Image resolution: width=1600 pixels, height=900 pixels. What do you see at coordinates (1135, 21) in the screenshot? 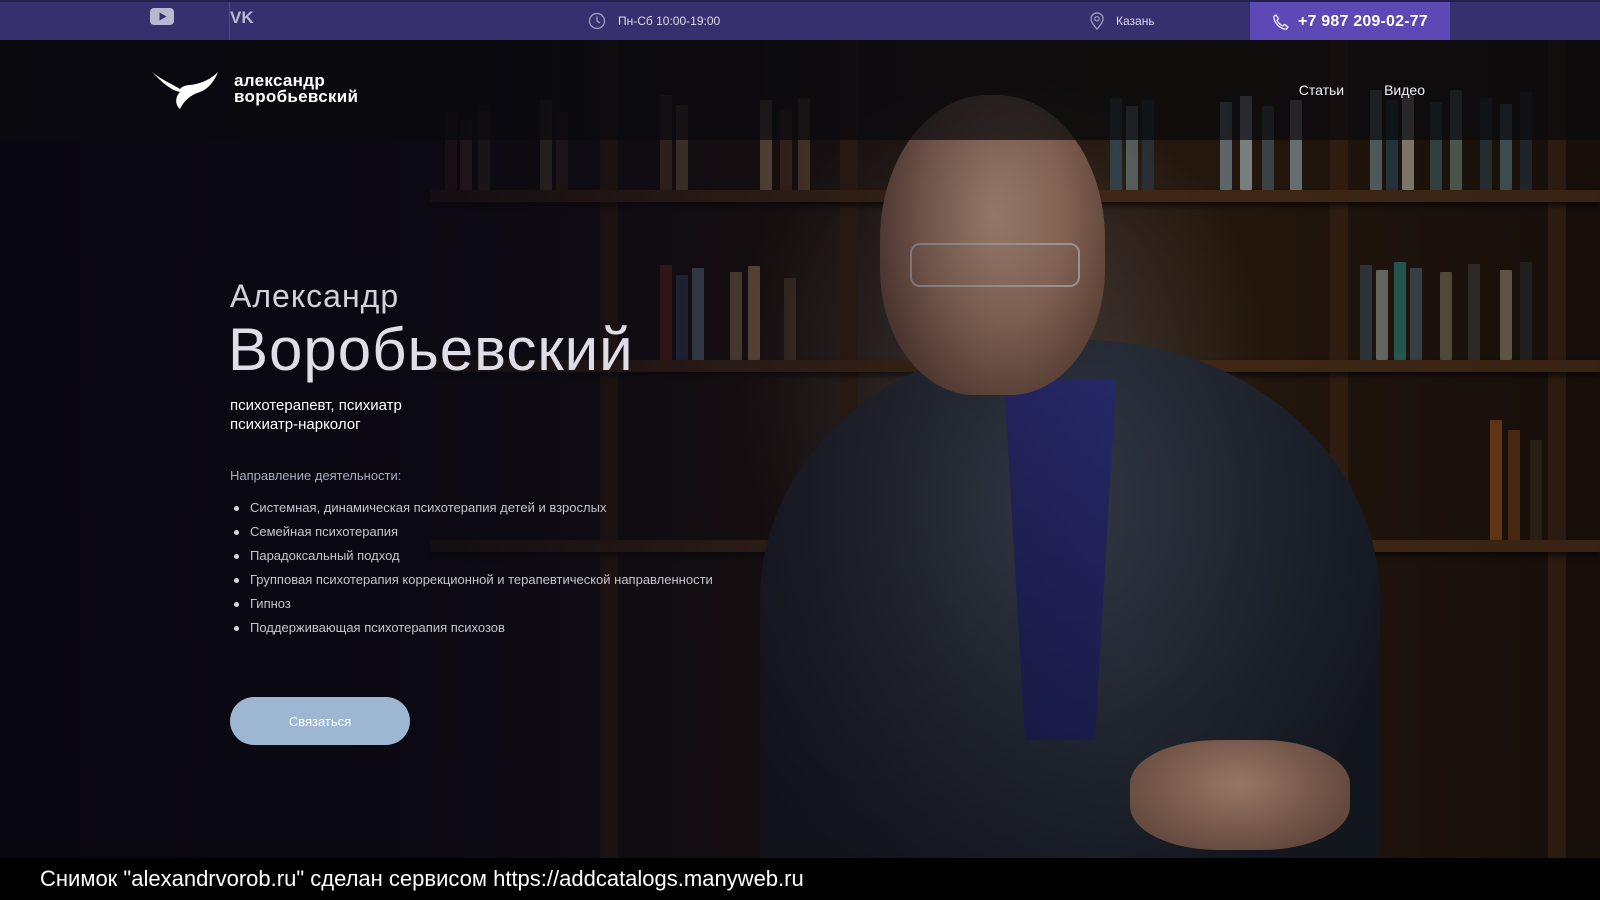
I see `city-text: Казань` at bounding box center [1135, 21].